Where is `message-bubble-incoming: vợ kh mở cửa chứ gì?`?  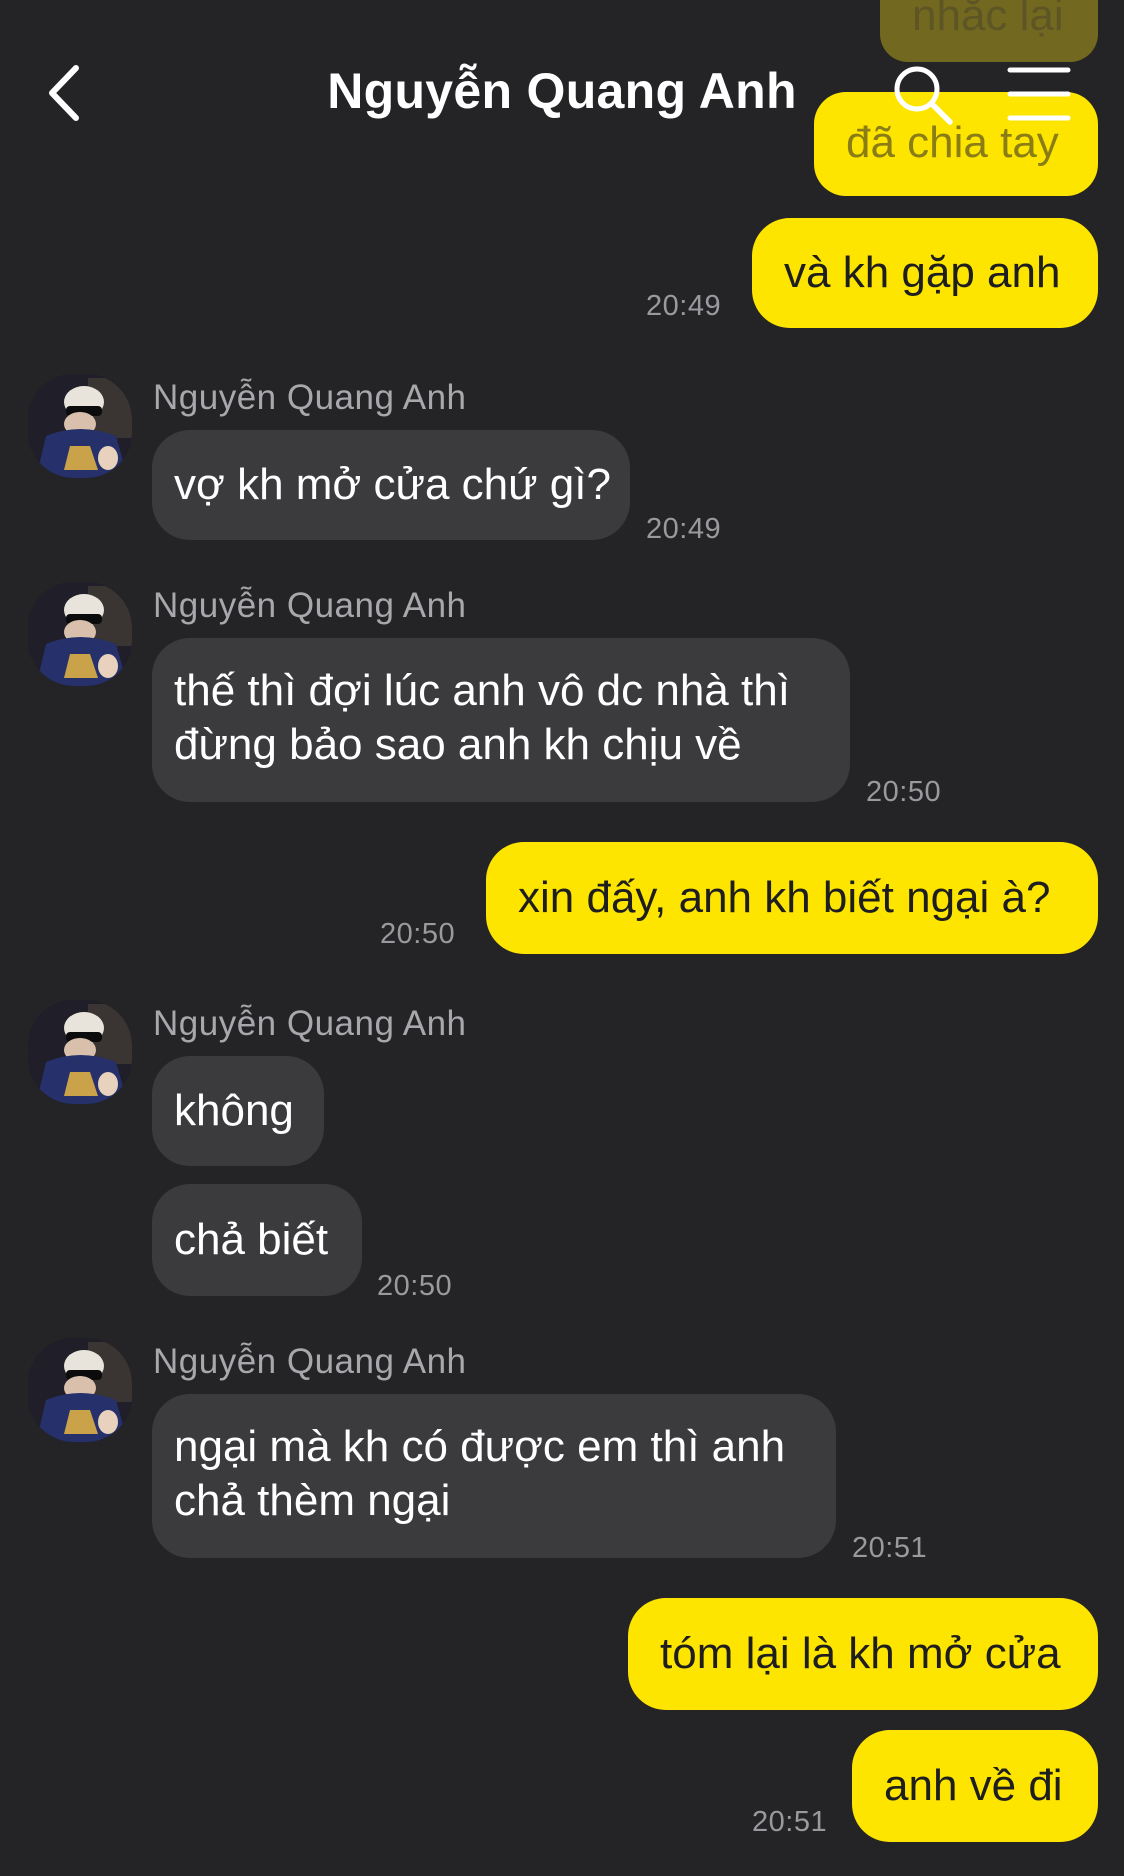 message-bubble-incoming: vợ kh mở cửa chứ gì? is located at coordinates (391, 485).